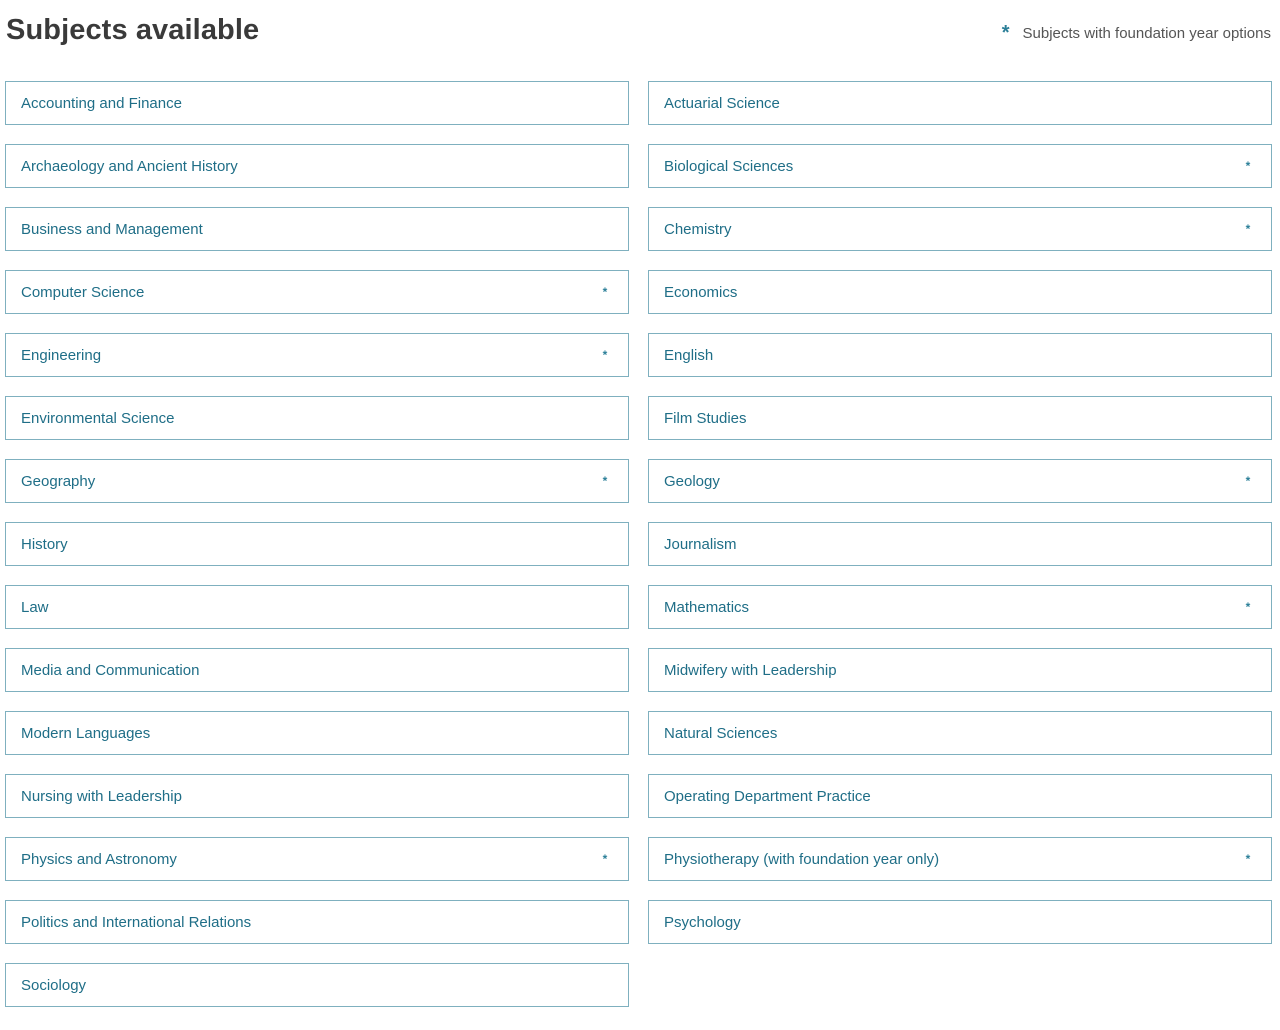  I want to click on subject-link: Physics and Astronomy *, so click(317, 859).